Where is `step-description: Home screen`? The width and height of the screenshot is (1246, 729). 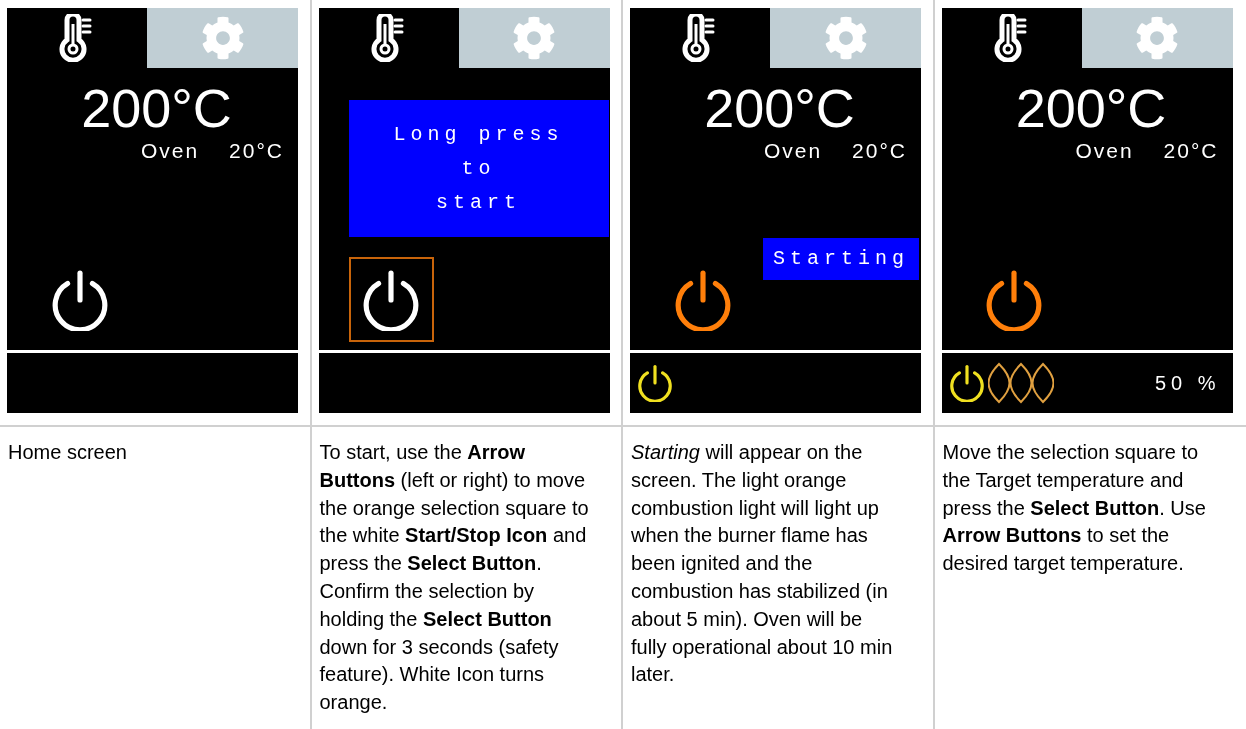 step-description: Home screen is located at coordinates (67, 452).